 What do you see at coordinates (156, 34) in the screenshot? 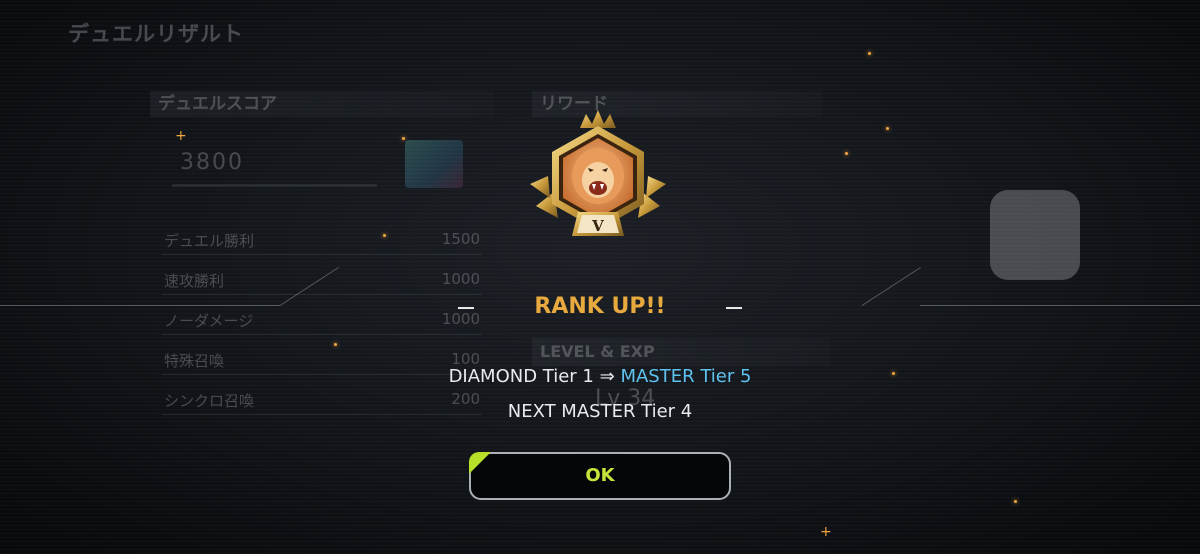
I see `screen-title: デュエルリザルト` at bounding box center [156, 34].